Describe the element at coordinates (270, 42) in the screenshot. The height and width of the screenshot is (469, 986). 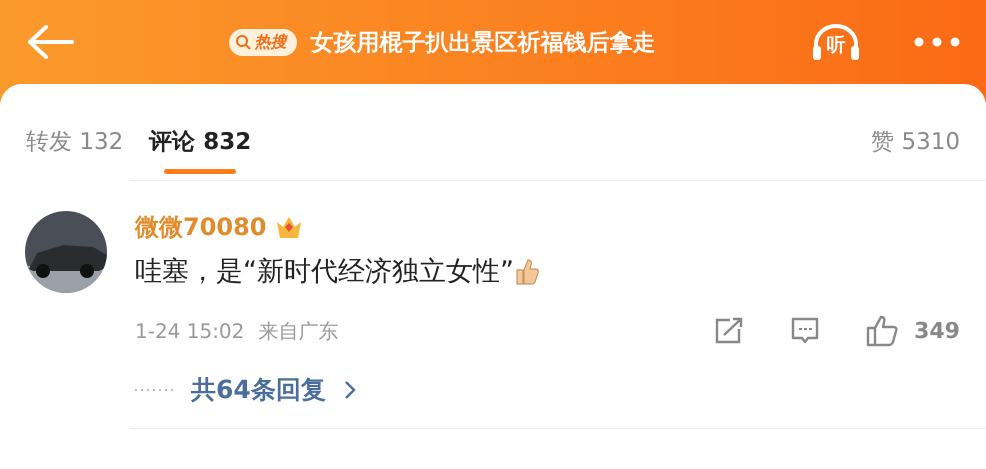
I see `badge-label: 热搜` at that location.